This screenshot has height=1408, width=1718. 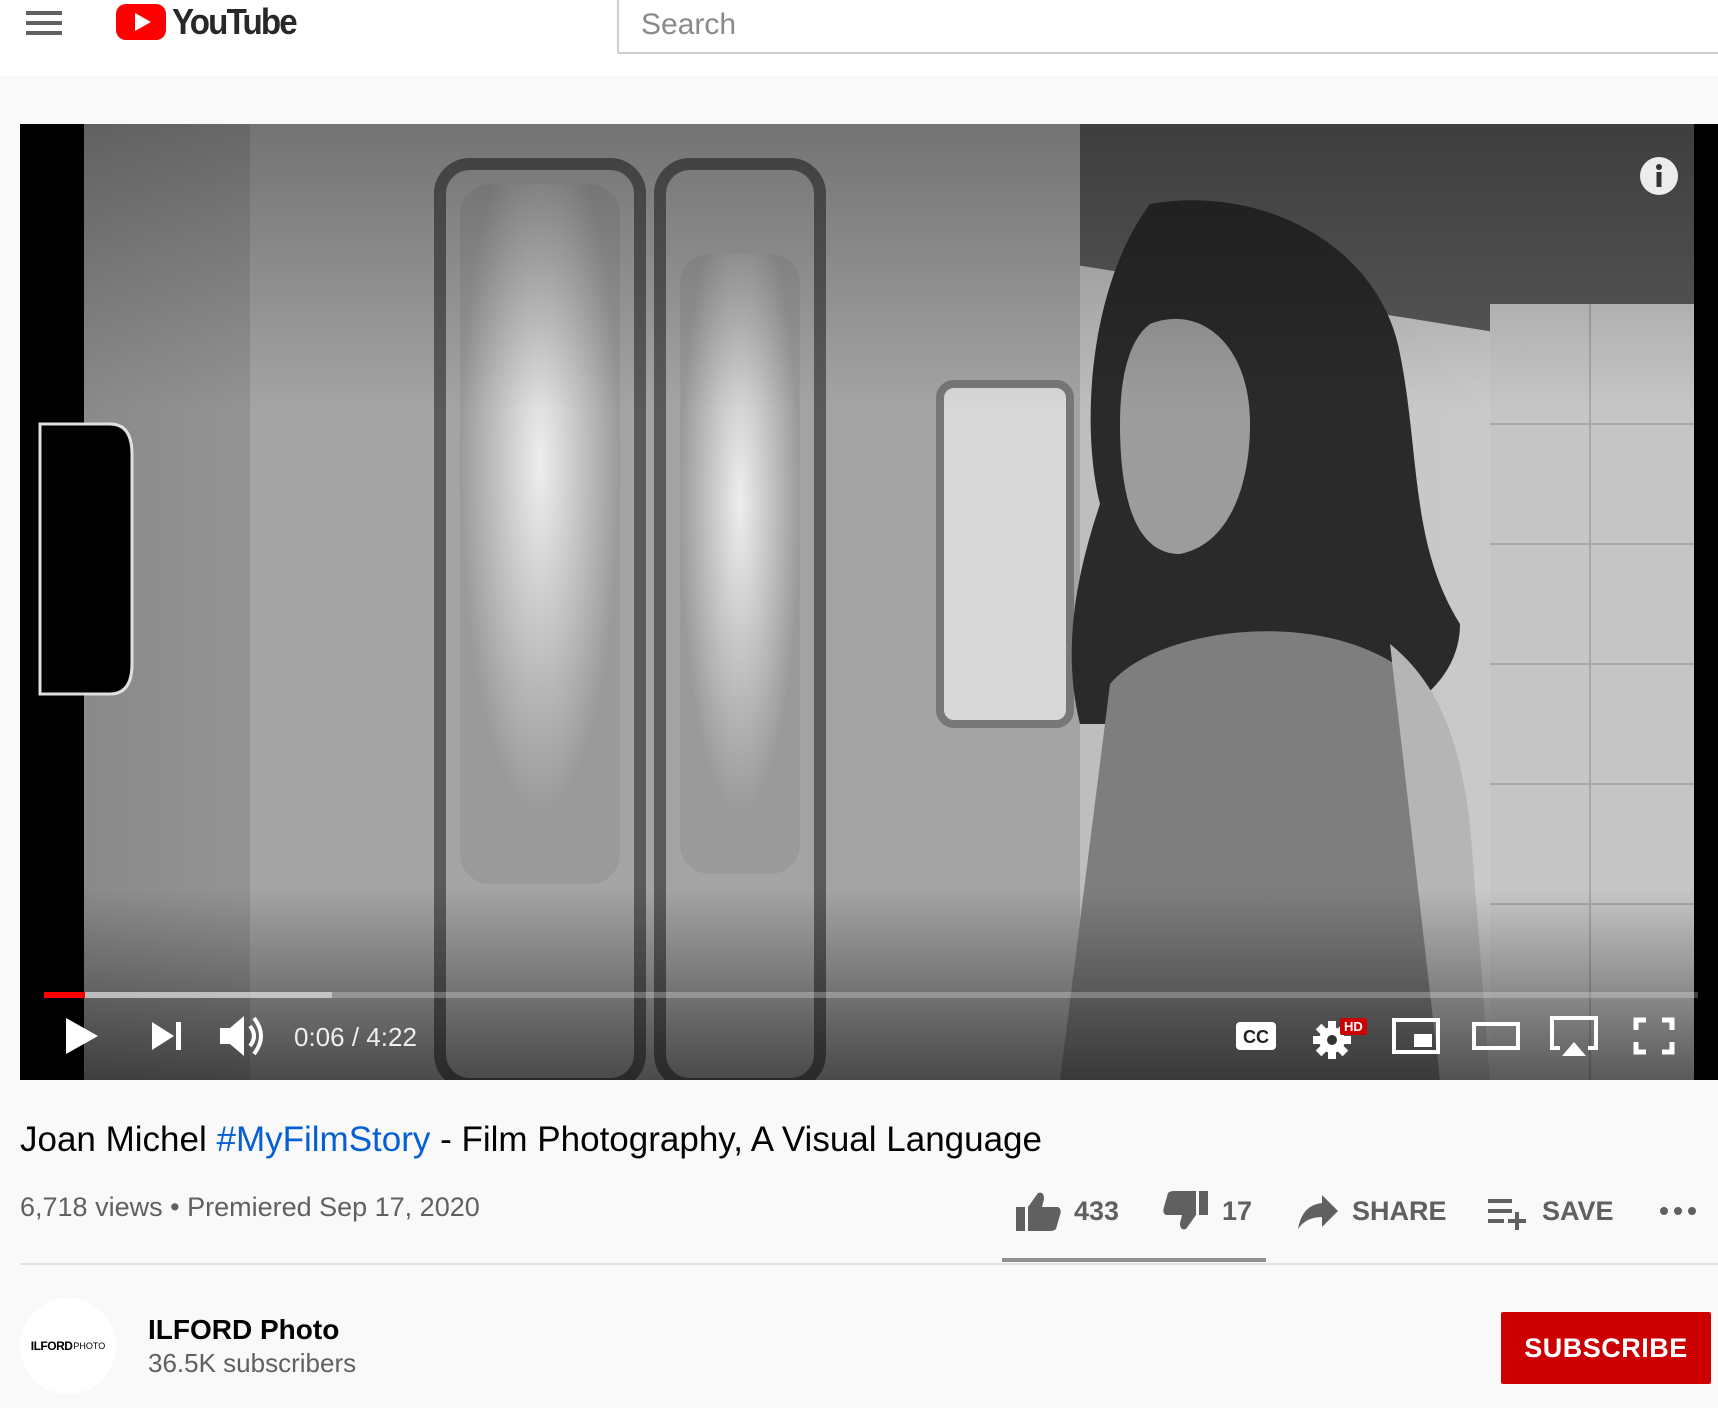 I want to click on title-prefix: Joan Michel, so click(x=118, y=1139).